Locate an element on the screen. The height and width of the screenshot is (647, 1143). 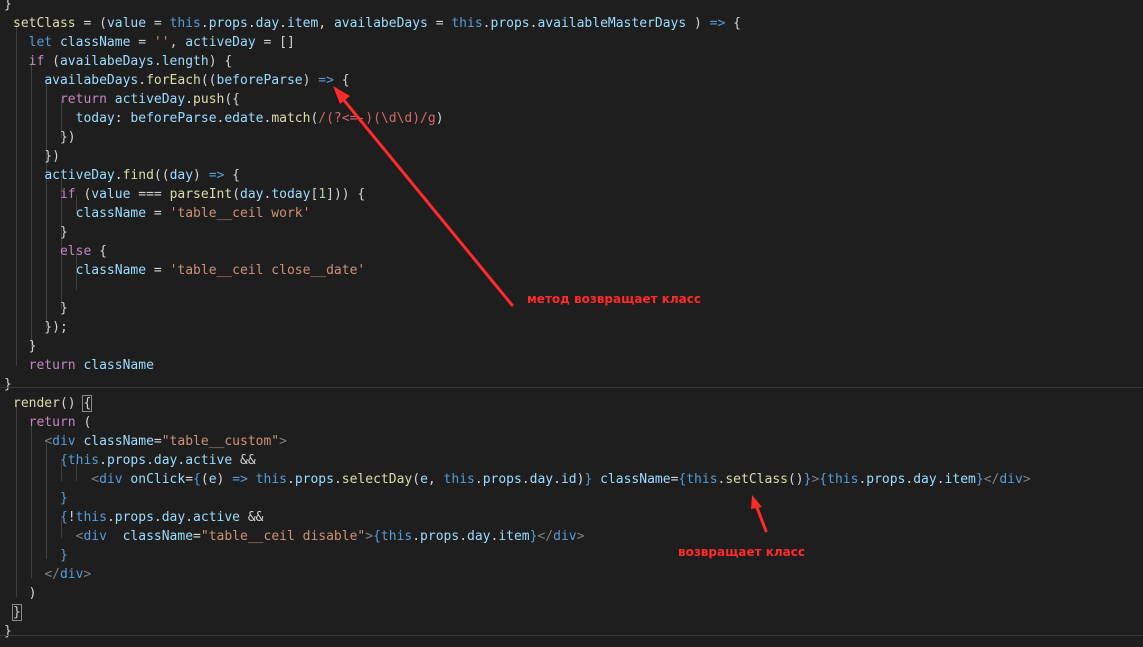
arrow-setclass is located at coordinates (759, 514).